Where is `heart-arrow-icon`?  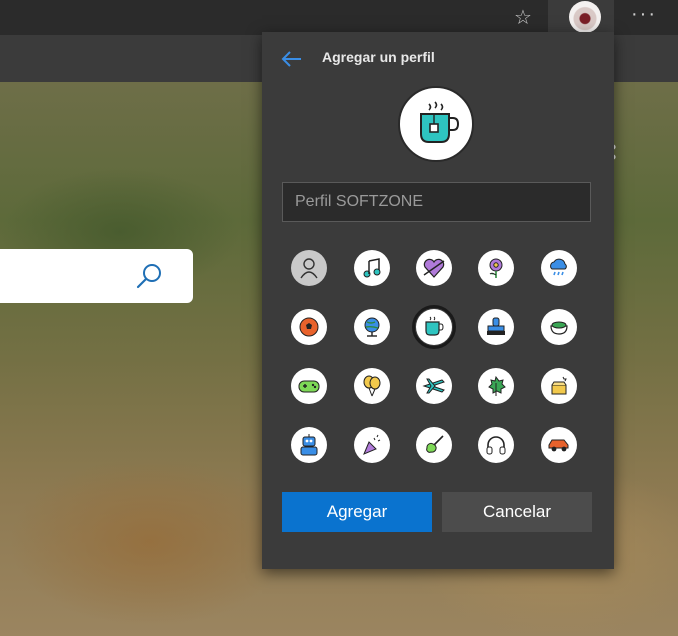
heart-arrow-icon is located at coordinates (434, 268).